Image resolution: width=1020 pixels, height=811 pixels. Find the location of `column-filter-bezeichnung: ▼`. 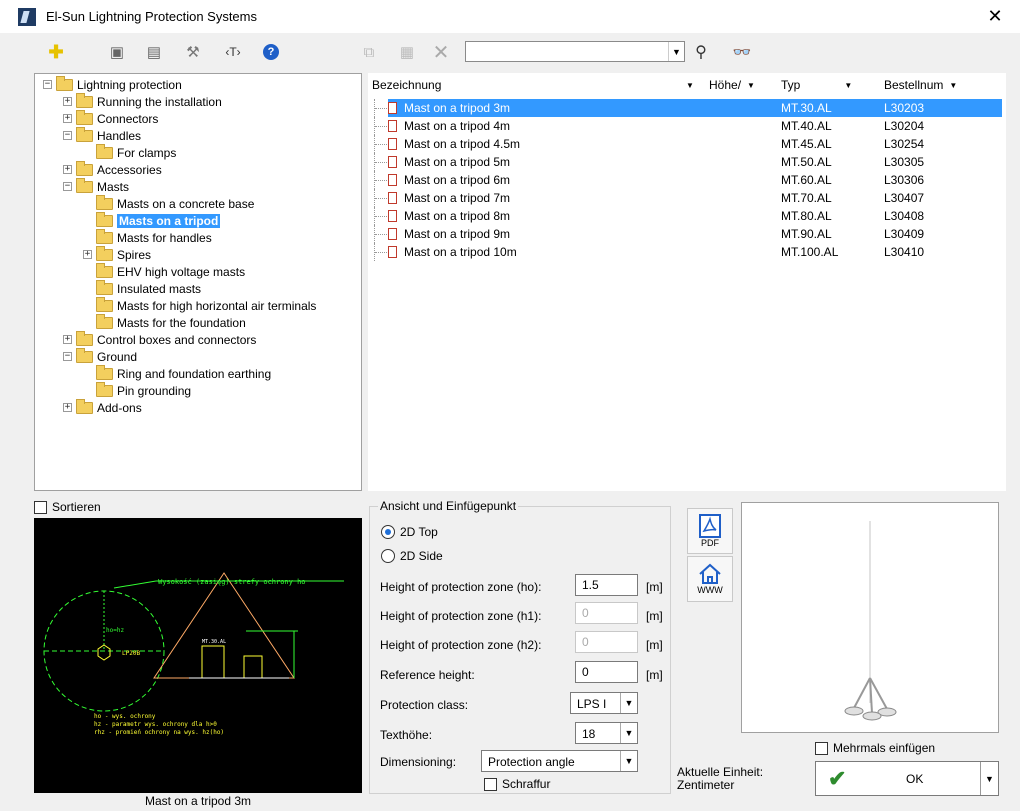

column-filter-bezeichnung: ▼ is located at coordinates (687, 85).